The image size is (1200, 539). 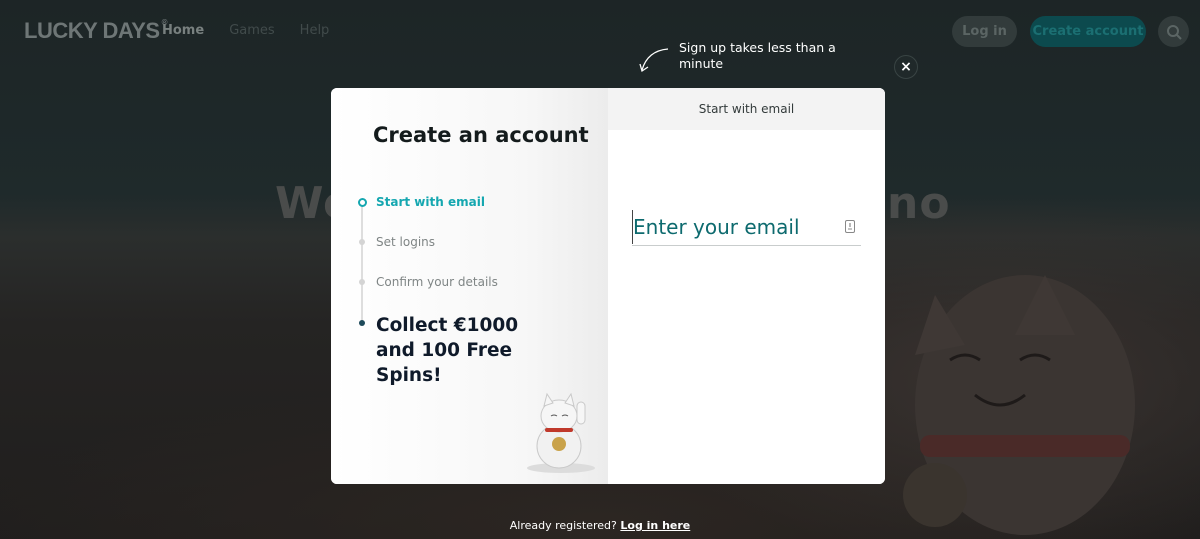 What do you see at coordinates (734, 227) in the screenshot?
I see `email-input` at bounding box center [734, 227].